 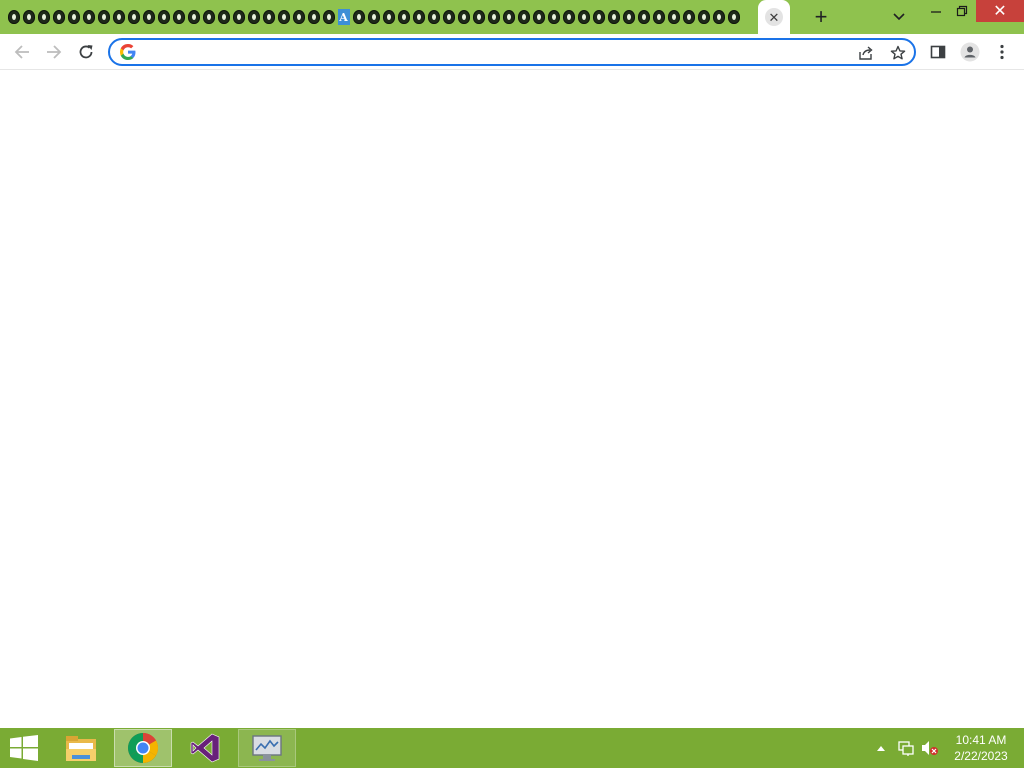 I want to click on taskbar-monitor-app, so click(x=267, y=748).